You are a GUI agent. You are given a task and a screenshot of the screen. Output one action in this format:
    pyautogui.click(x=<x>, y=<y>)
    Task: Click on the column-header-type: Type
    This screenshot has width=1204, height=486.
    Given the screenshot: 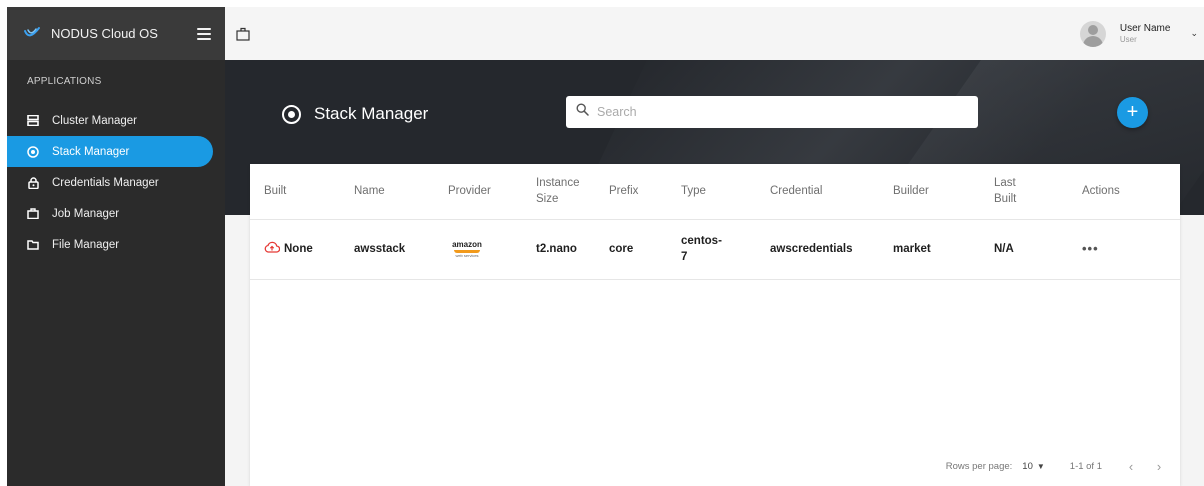 What is the action you would take?
    pyautogui.click(x=725, y=192)
    